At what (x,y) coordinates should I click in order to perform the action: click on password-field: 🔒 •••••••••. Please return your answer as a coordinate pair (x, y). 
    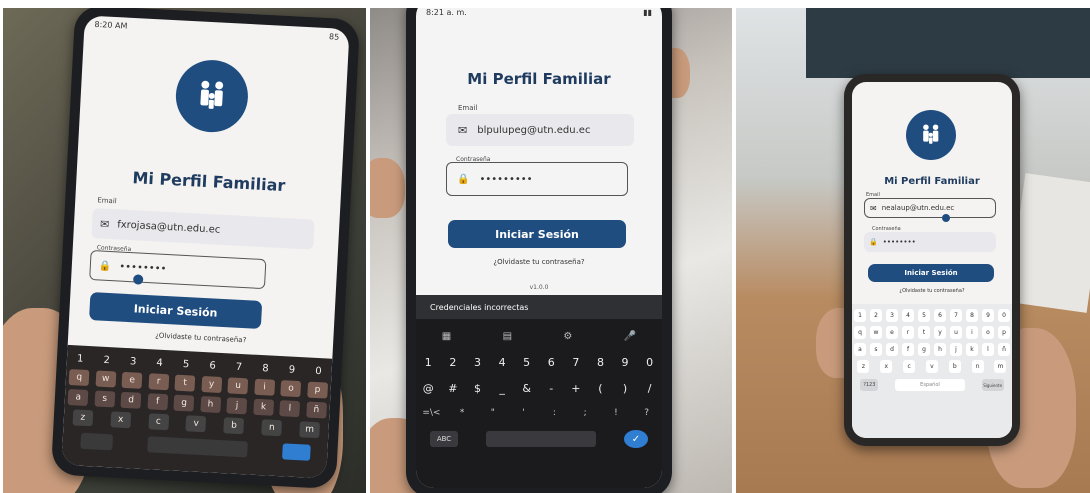
    Looking at the image, I should click on (537, 179).